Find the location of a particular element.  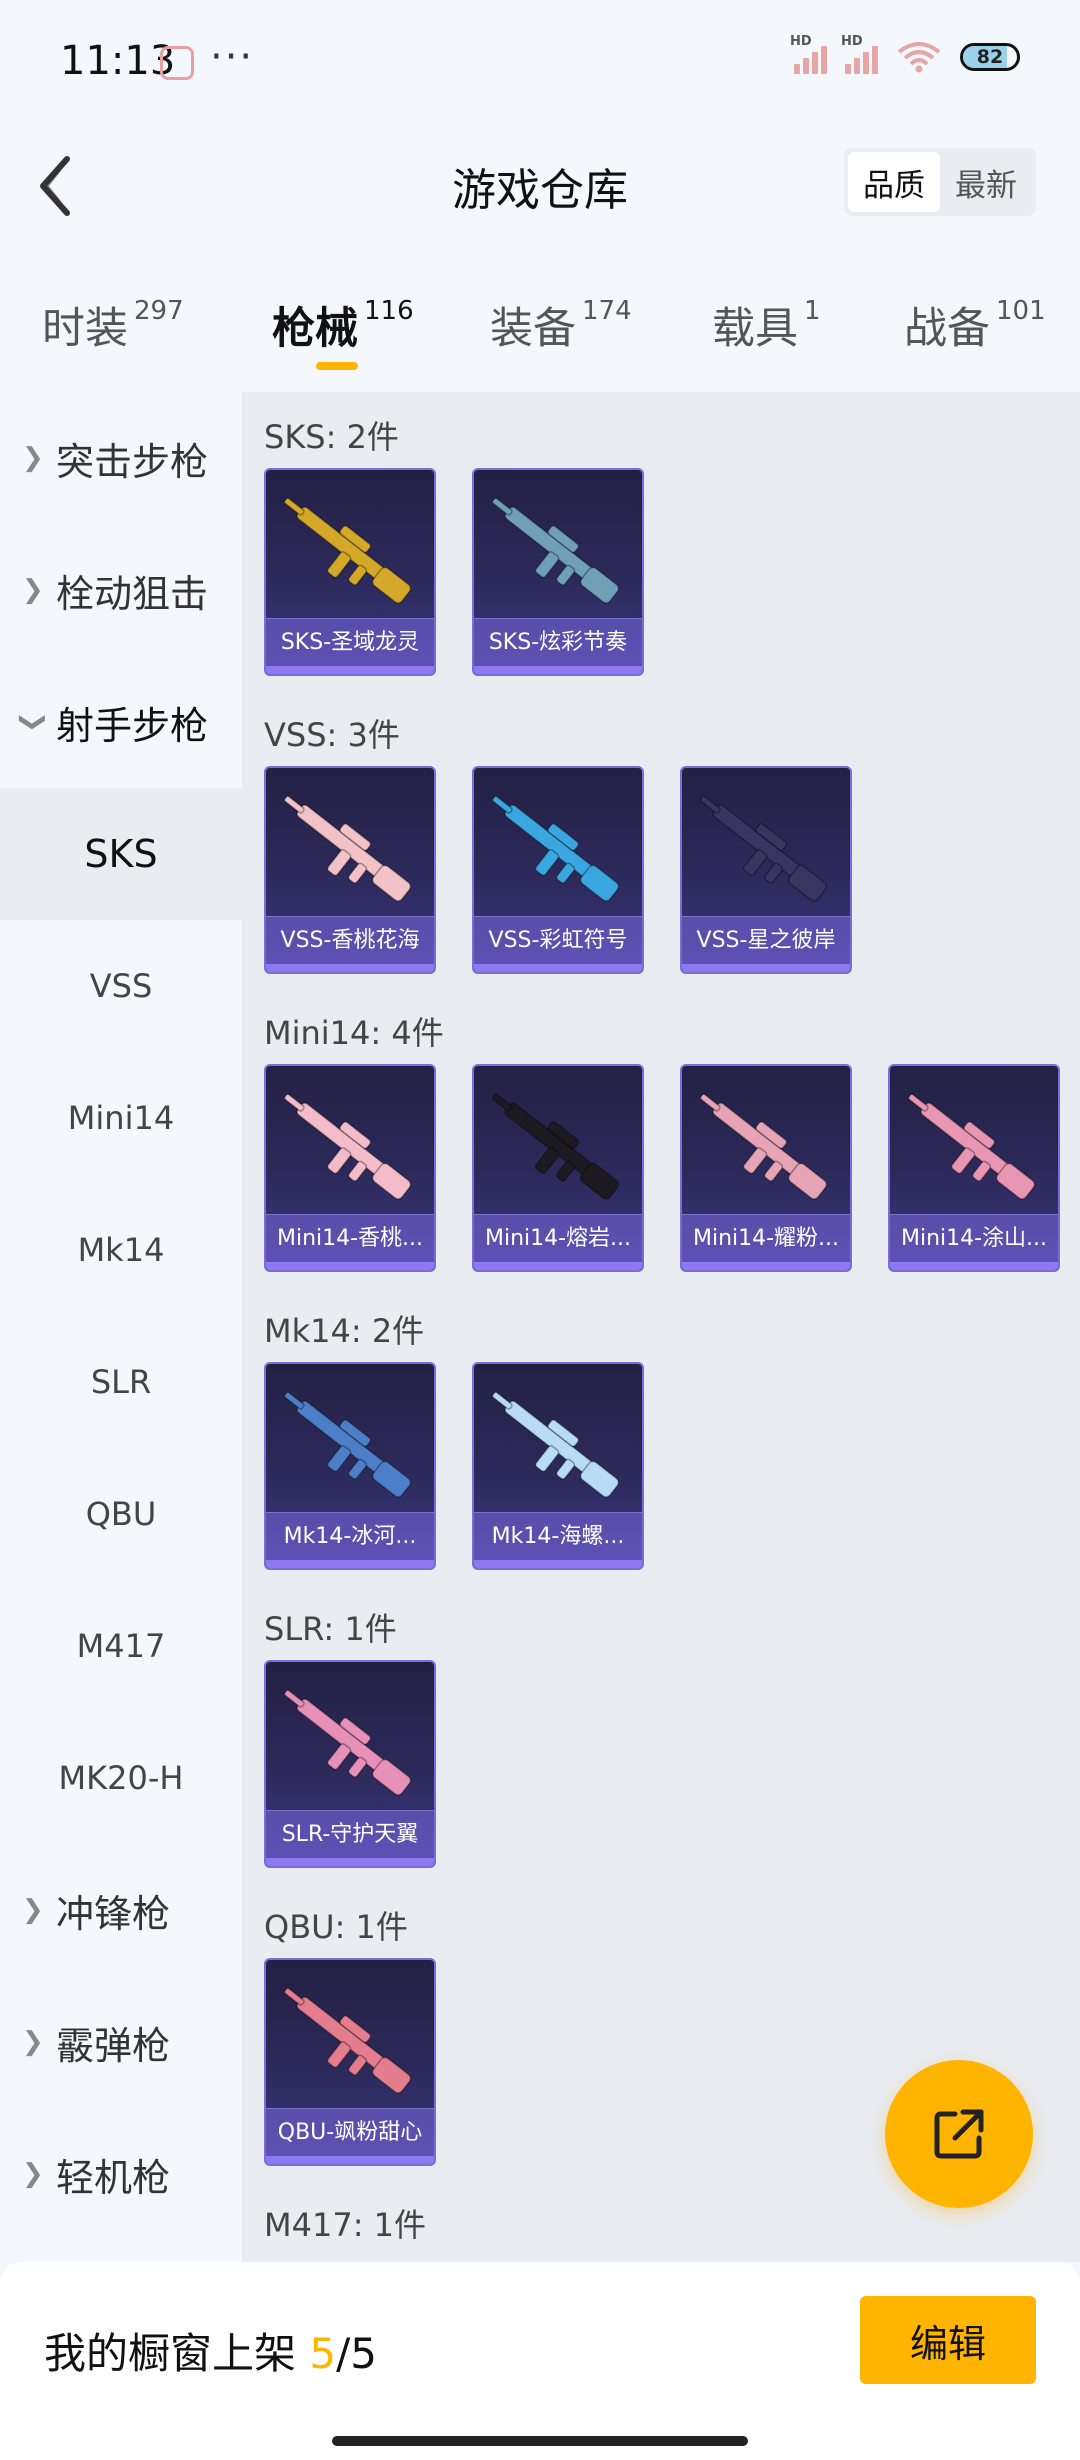

sort-quality-button: 品质 is located at coordinates (894, 182).